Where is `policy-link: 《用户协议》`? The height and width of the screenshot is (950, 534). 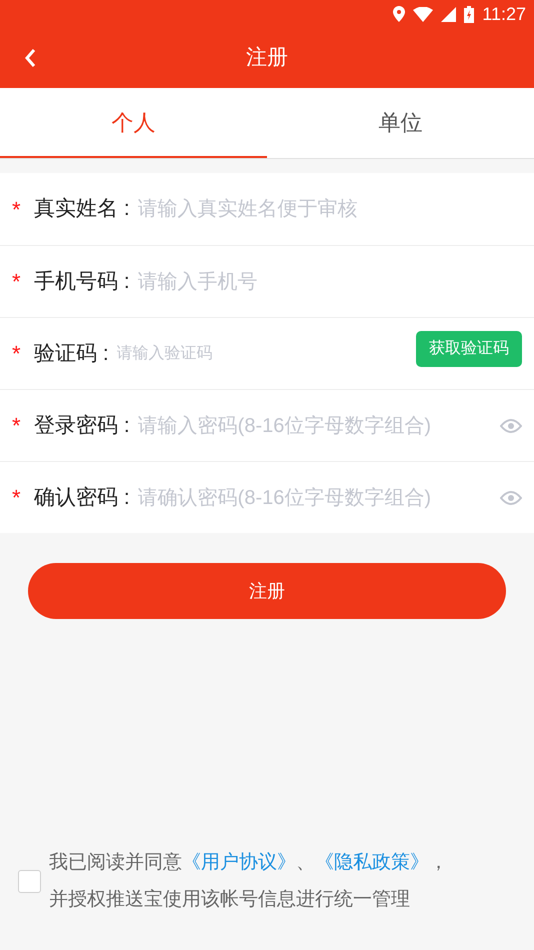
policy-link: 《用户协议》 is located at coordinates (239, 862).